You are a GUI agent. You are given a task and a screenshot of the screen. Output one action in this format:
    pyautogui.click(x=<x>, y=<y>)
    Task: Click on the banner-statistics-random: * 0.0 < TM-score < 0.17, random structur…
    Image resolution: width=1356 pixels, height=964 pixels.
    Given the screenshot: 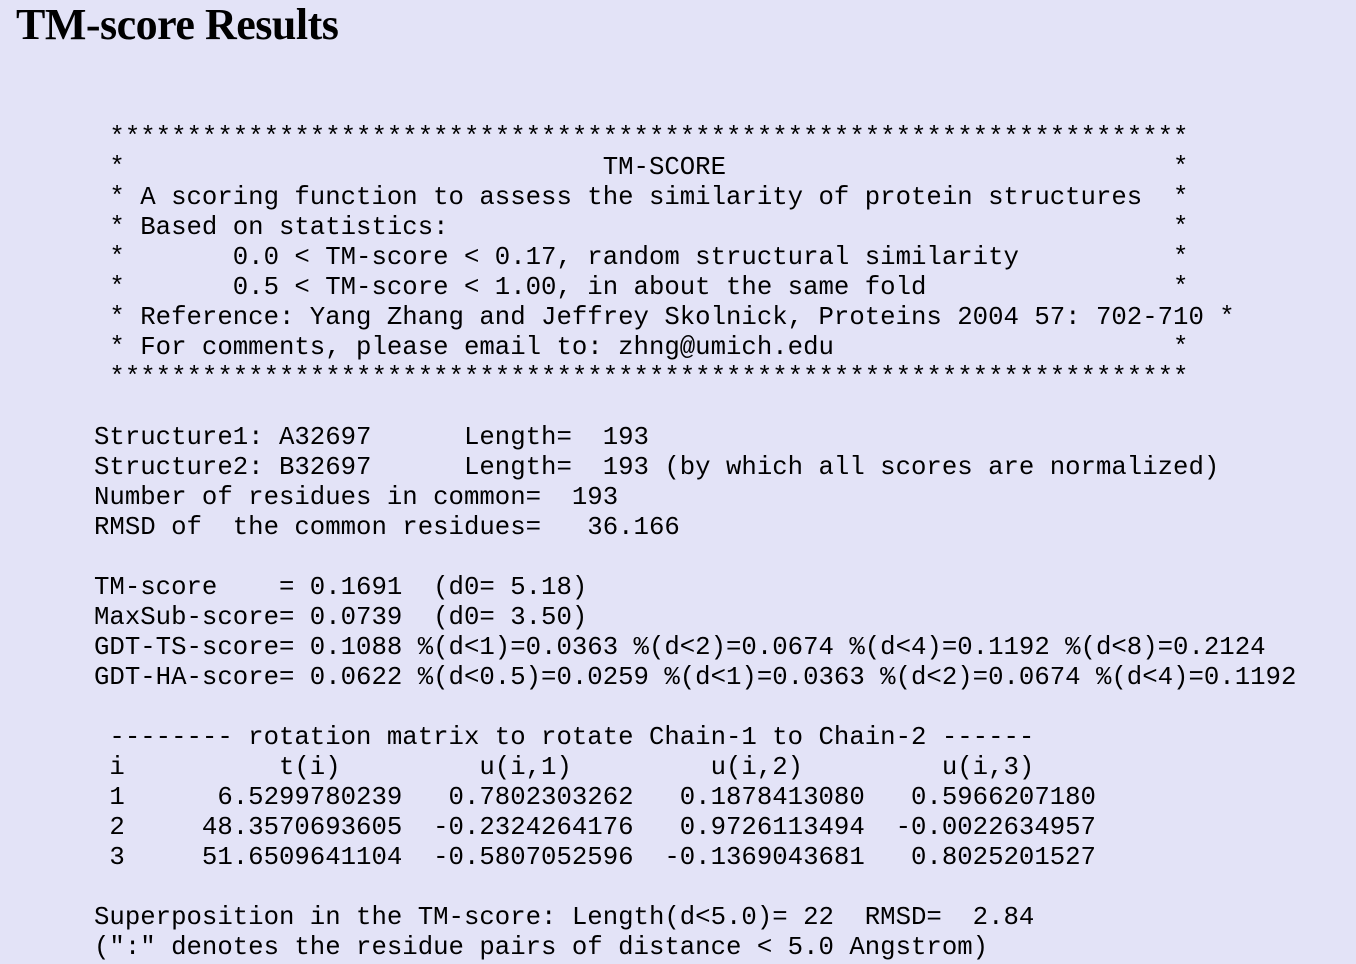 What is the action you would take?
    pyautogui.click(x=641, y=257)
    